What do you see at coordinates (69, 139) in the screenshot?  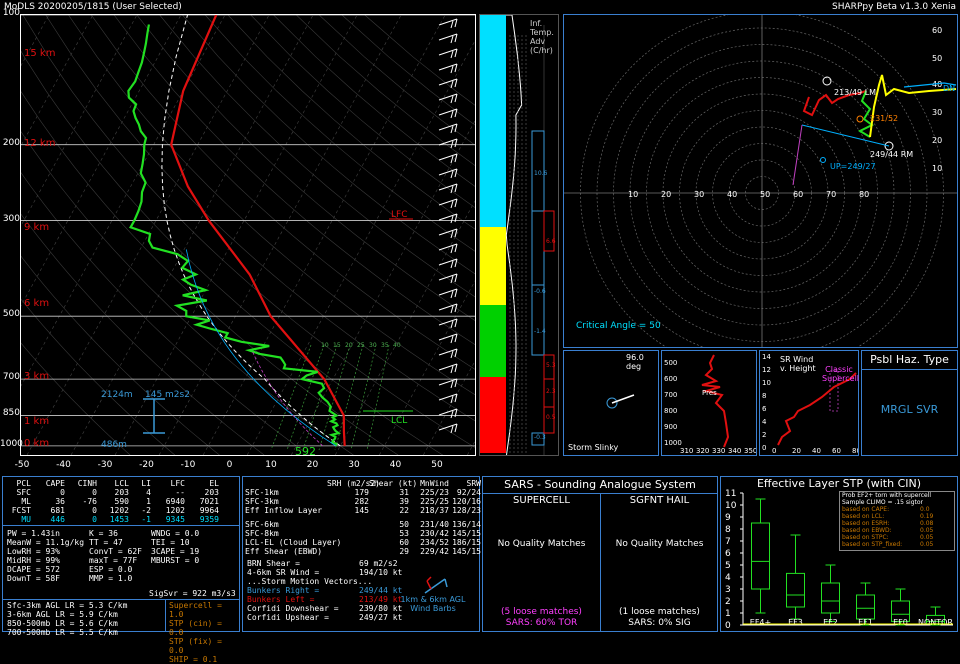 I see `isotherm` at bounding box center [69, 139].